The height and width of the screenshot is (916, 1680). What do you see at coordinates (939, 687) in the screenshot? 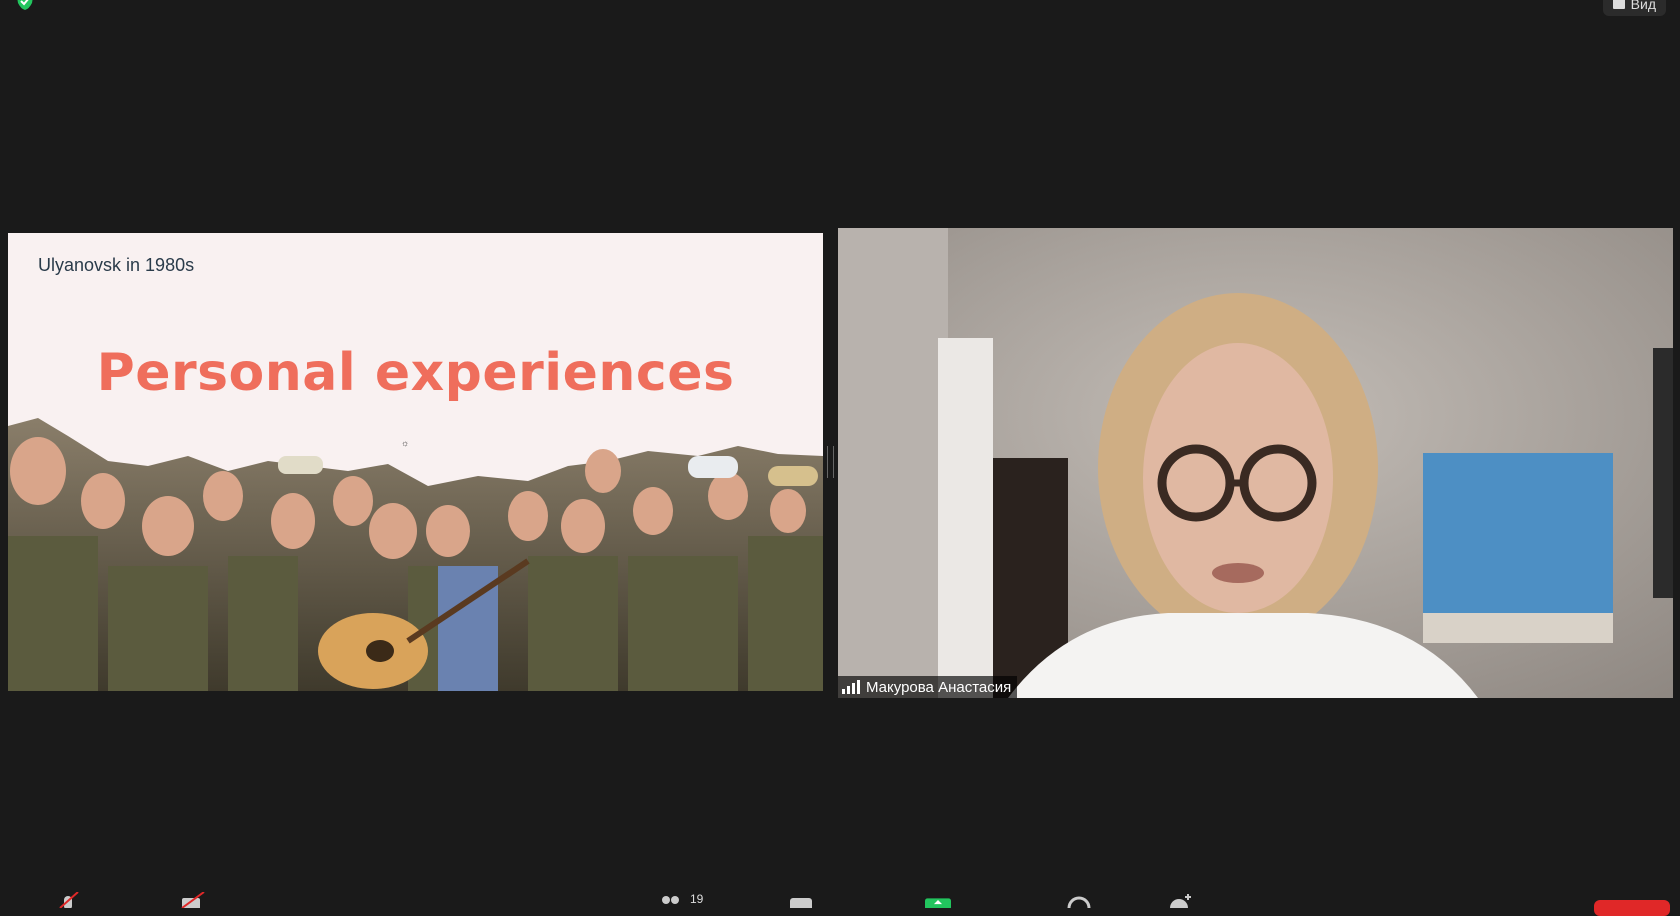
I see `participant-name: Макурова Анастасия` at bounding box center [939, 687].